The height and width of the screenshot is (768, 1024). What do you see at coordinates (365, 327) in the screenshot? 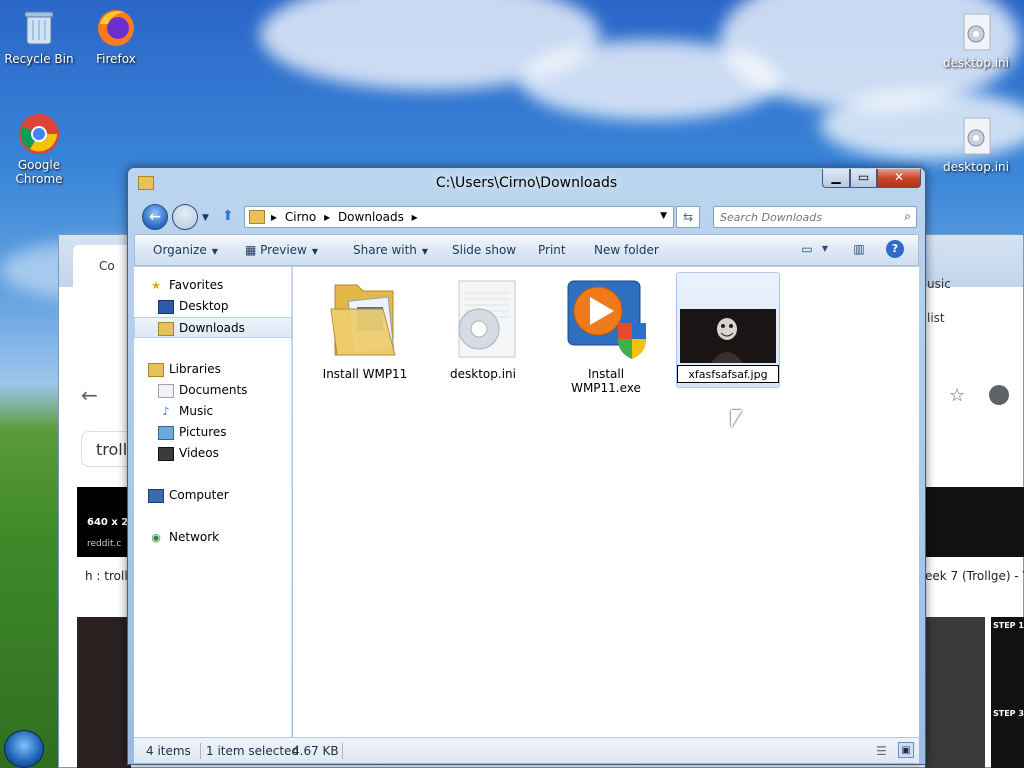
I see `file-item-install-wmp11: Install WMP11` at bounding box center [365, 327].